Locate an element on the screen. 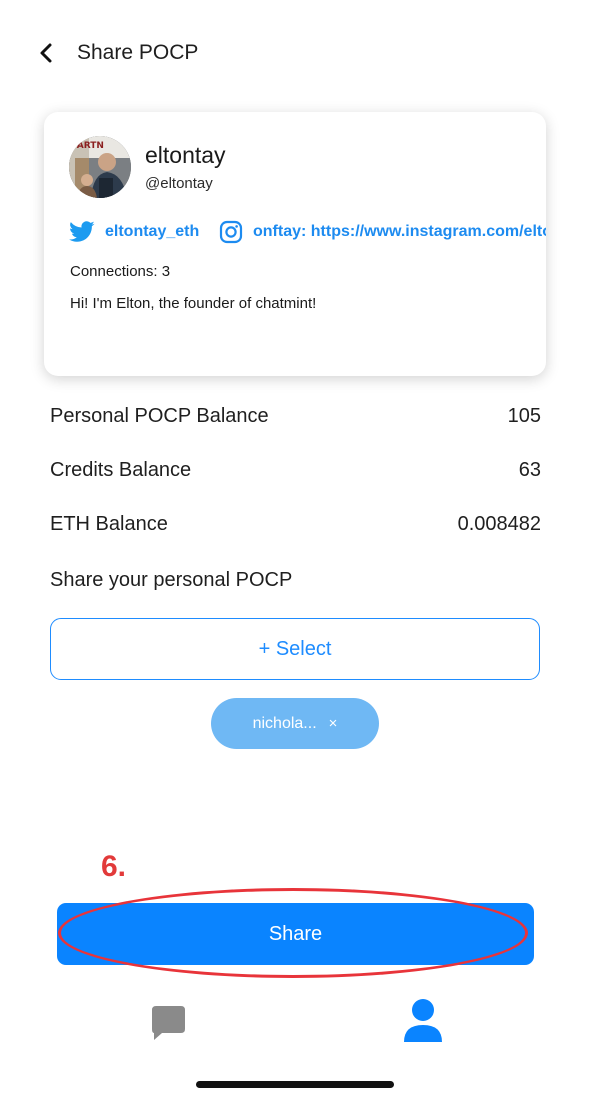  balance-row-credits: Credits Balance 63 is located at coordinates (295, 474).